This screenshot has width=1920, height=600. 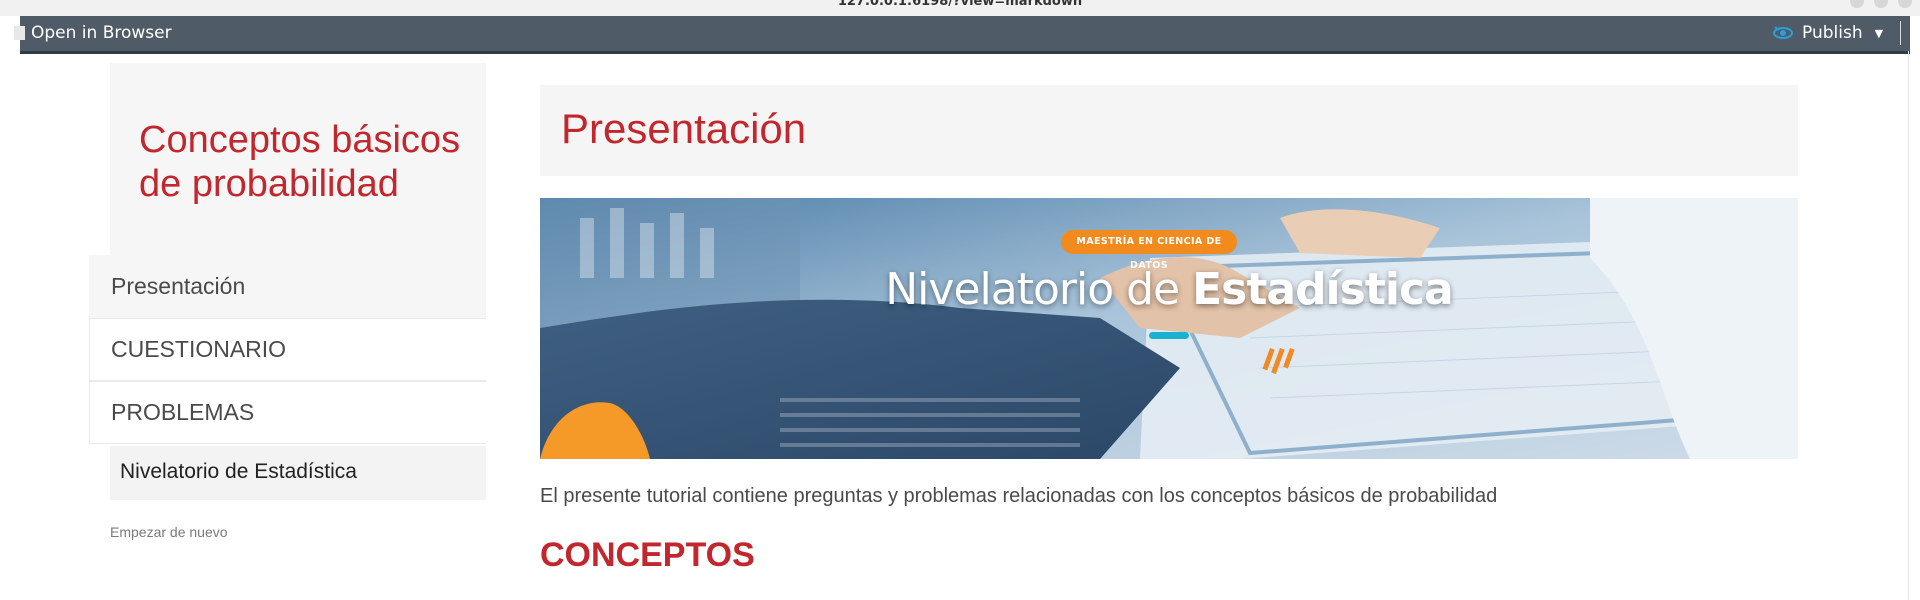 I want to click on publish-button: Publish ▼, so click(x=1827, y=33).